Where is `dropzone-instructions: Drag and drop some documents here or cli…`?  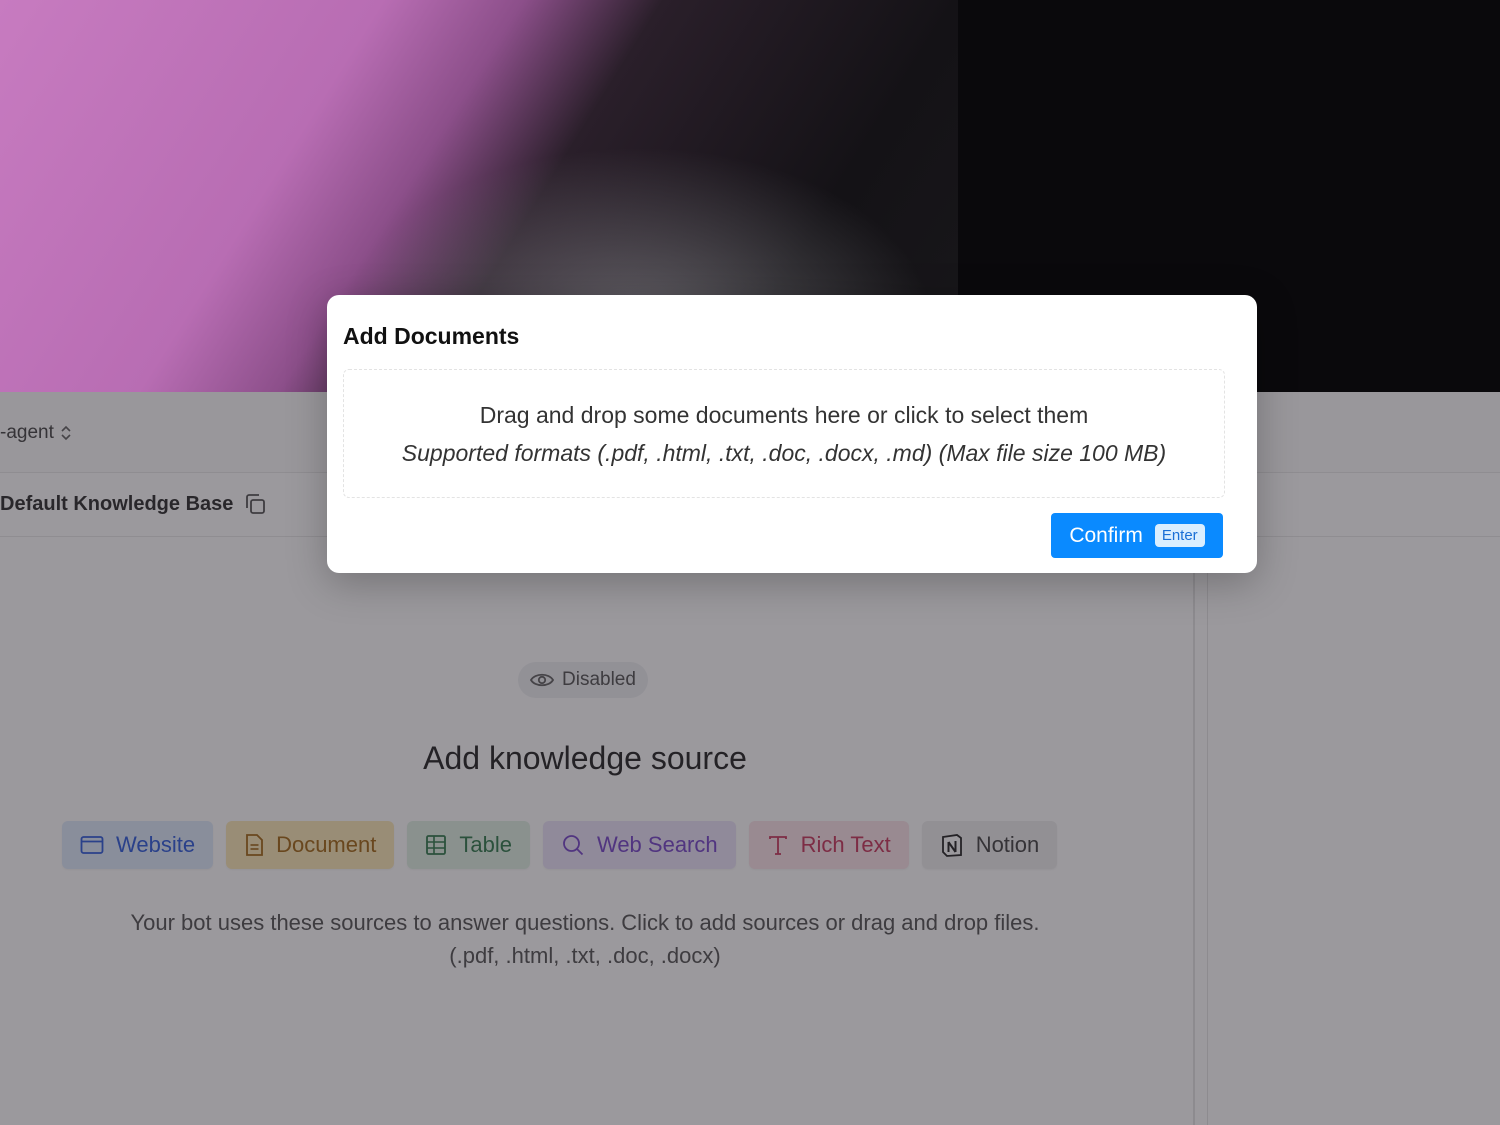 dropzone-instructions: Drag and drop some documents here or cli… is located at coordinates (784, 415).